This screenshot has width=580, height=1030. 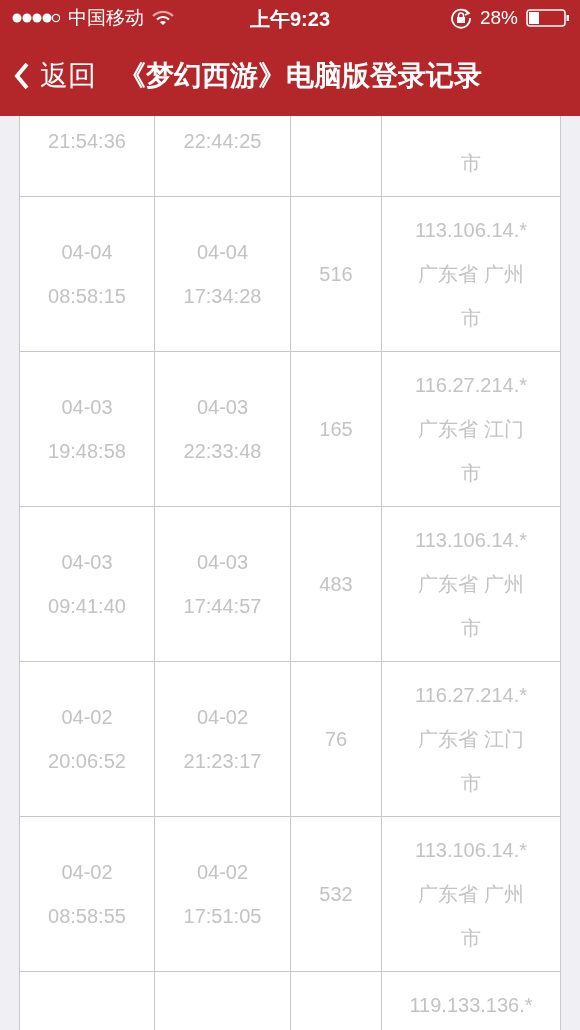 What do you see at coordinates (36, 18) in the screenshot?
I see `signal-icon` at bounding box center [36, 18].